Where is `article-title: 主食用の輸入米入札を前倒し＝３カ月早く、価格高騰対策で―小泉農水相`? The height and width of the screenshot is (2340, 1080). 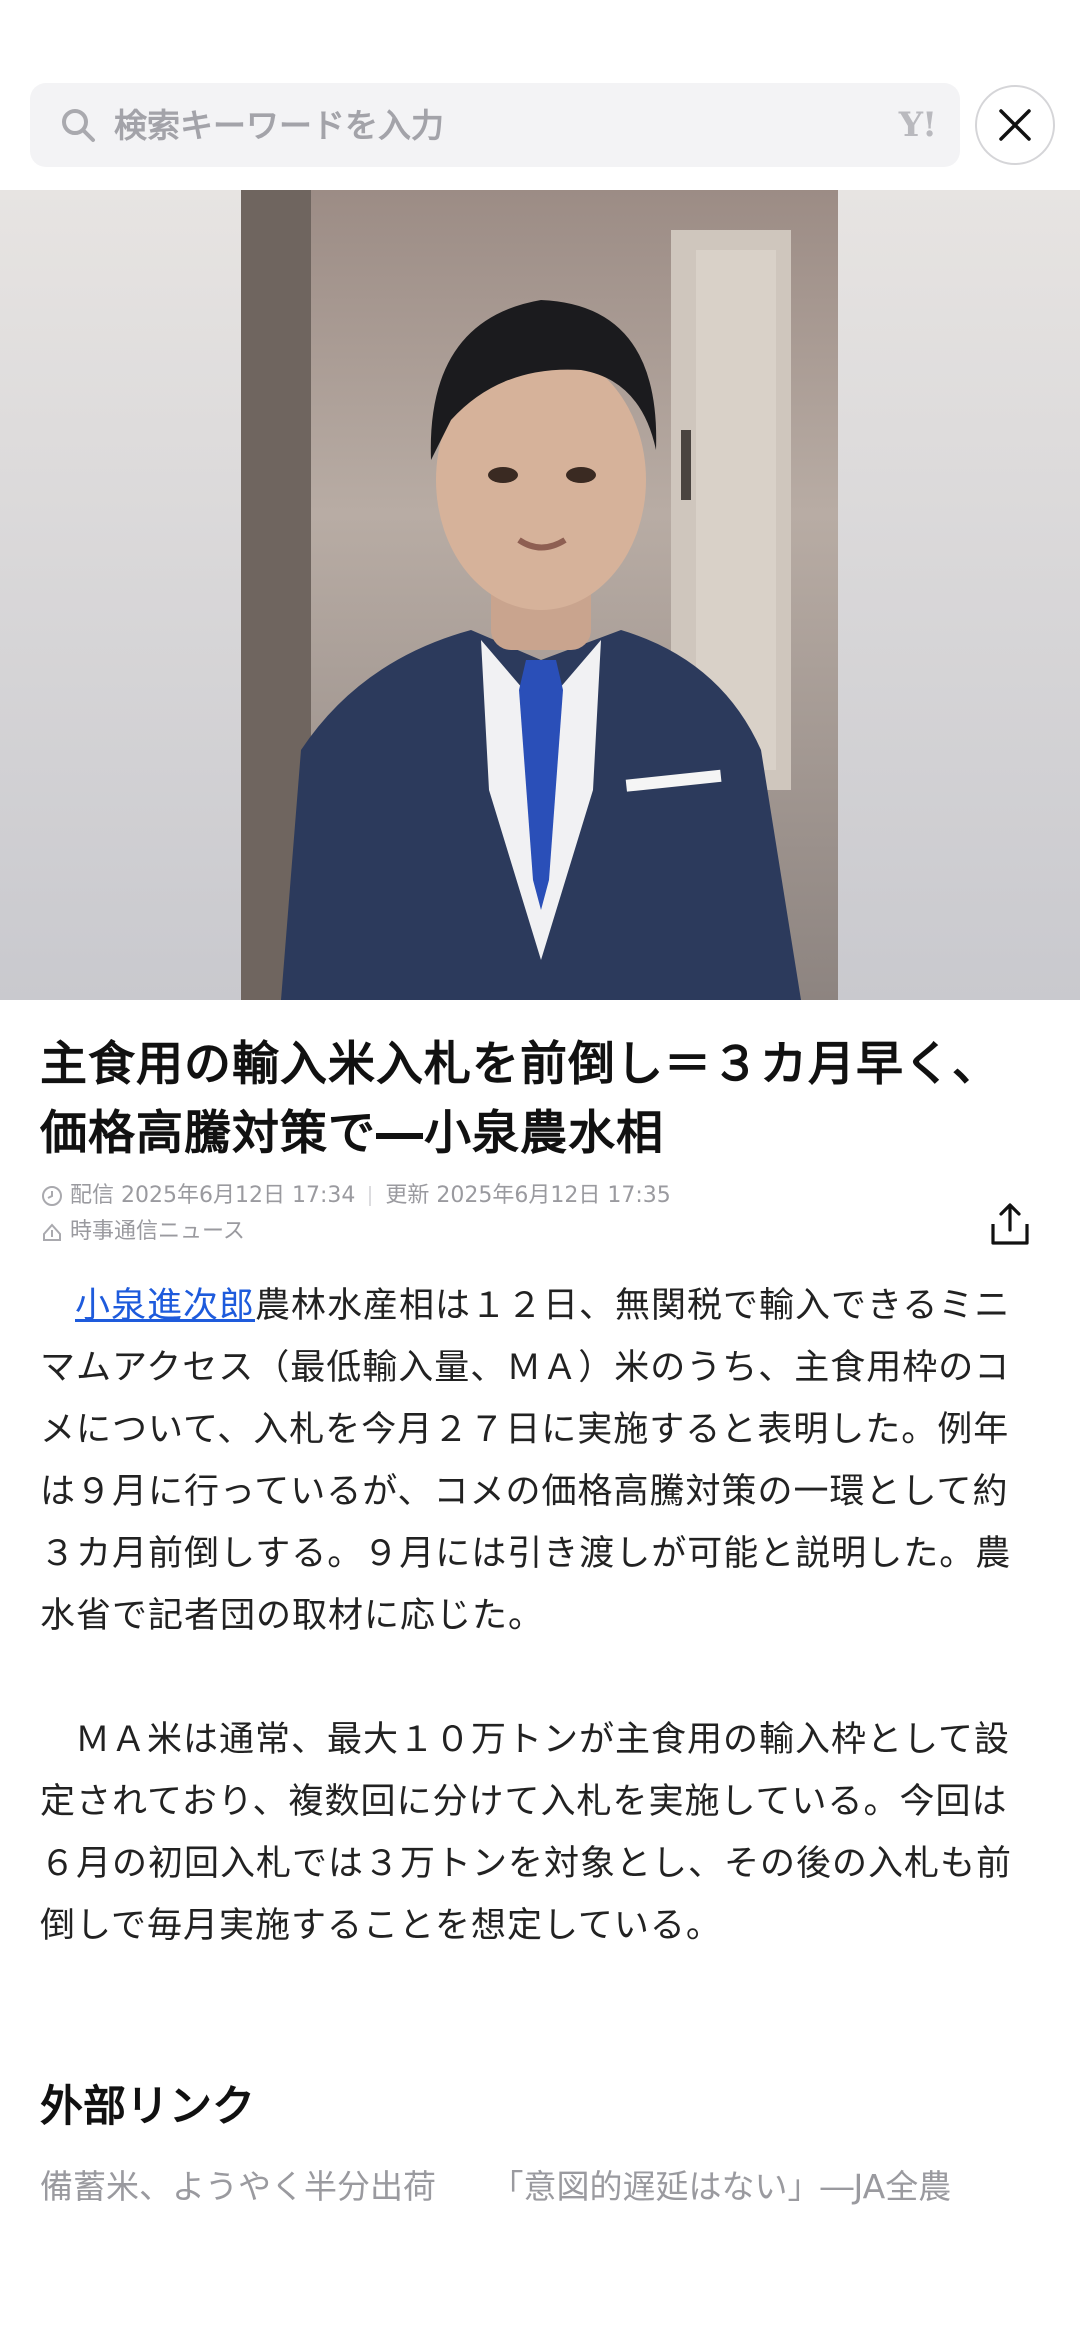 article-title: 主食用の輸入米入札を前倒し＝３カ月早く、価格高騰対策で―小泉農水相 is located at coordinates (520, 1099).